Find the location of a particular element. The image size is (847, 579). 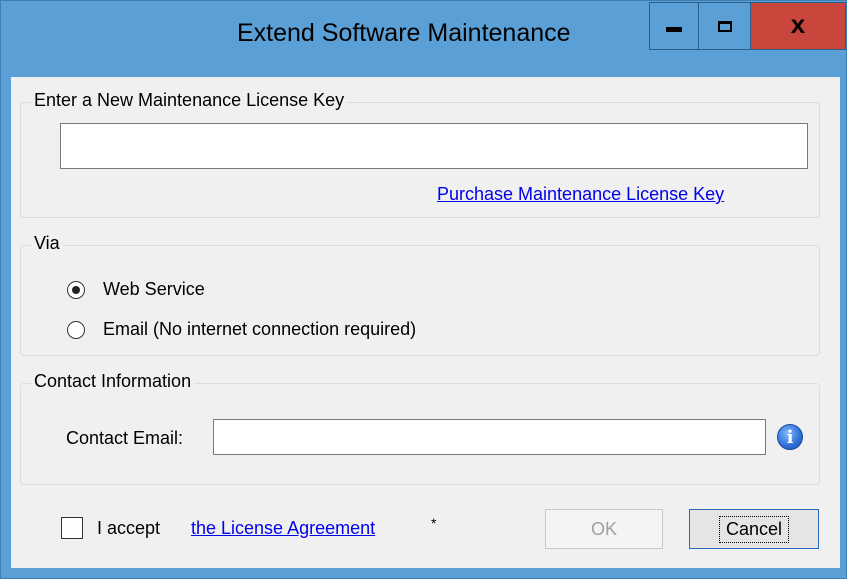

cancel-button-label: Cancel is located at coordinates (754, 529).